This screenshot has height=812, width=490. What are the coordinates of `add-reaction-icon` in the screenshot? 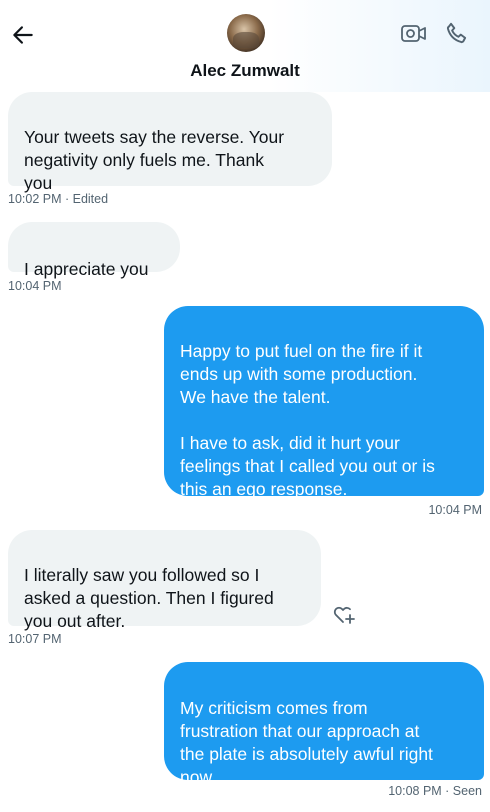 It's located at (344, 614).